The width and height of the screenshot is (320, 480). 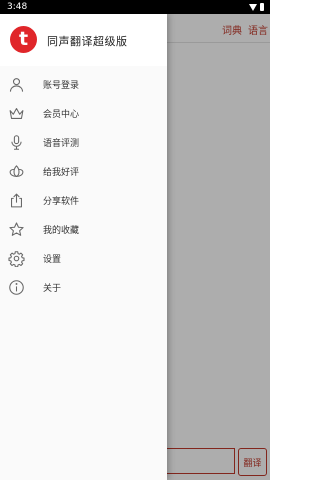 What do you see at coordinates (61, 231) in the screenshot?
I see `menu-item-label: 我的收藏` at bounding box center [61, 231].